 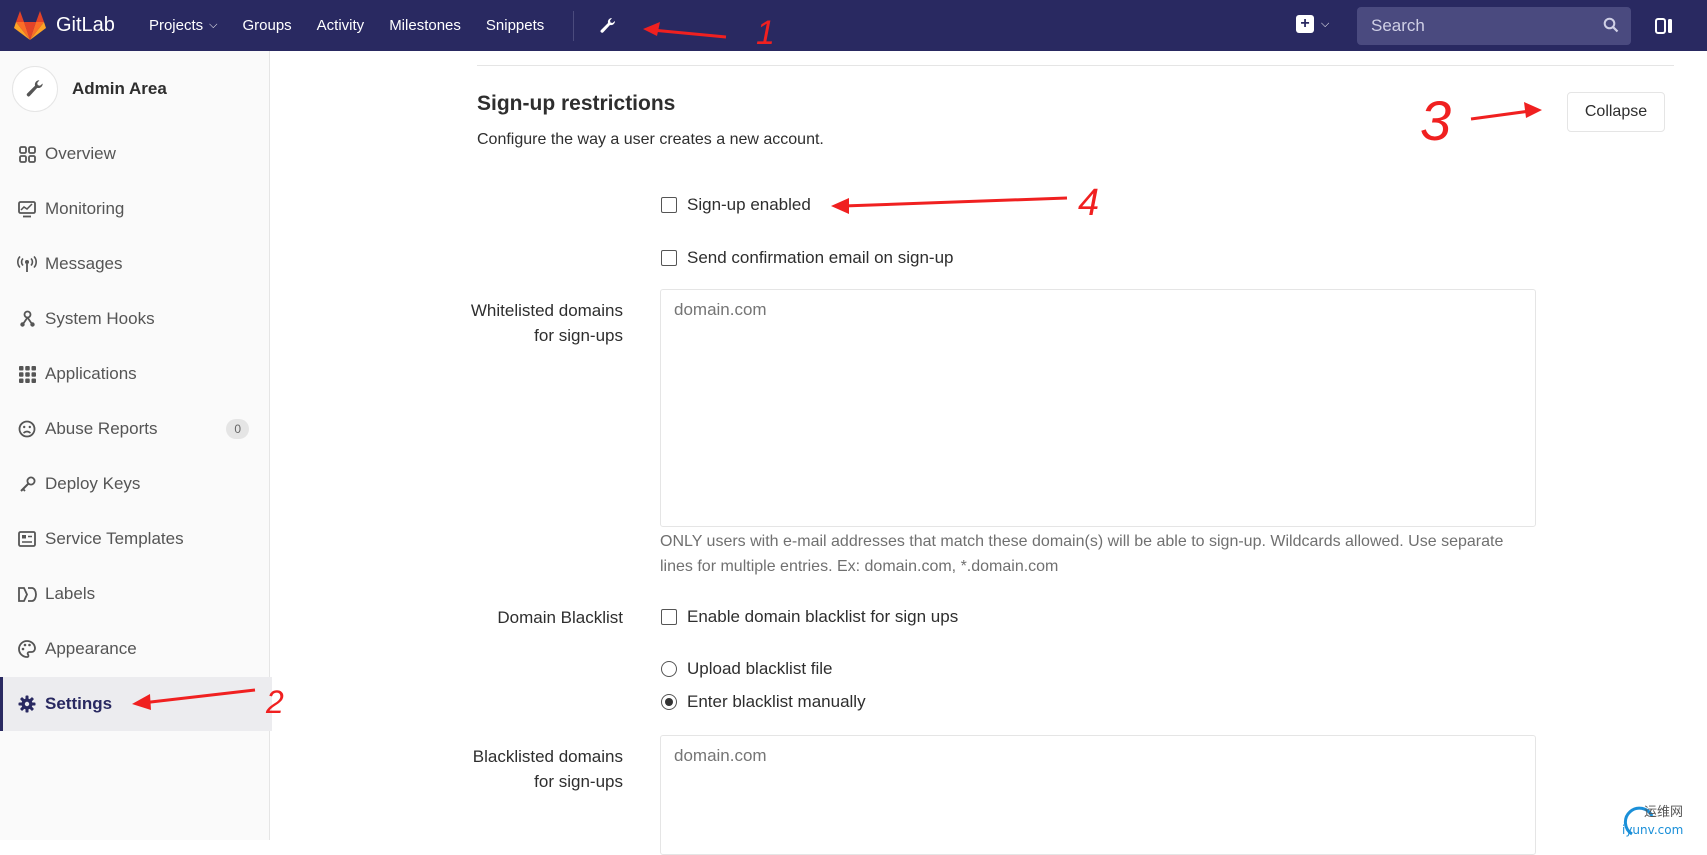 I want to click on plus-square-icon: +, so click(x=1305, y=24).